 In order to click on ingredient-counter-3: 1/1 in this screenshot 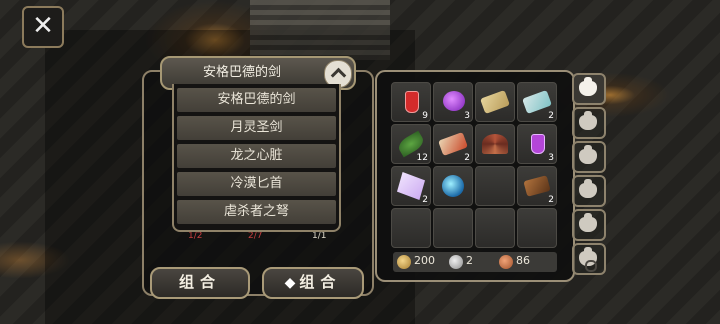, I will do `click(319, 236)`.